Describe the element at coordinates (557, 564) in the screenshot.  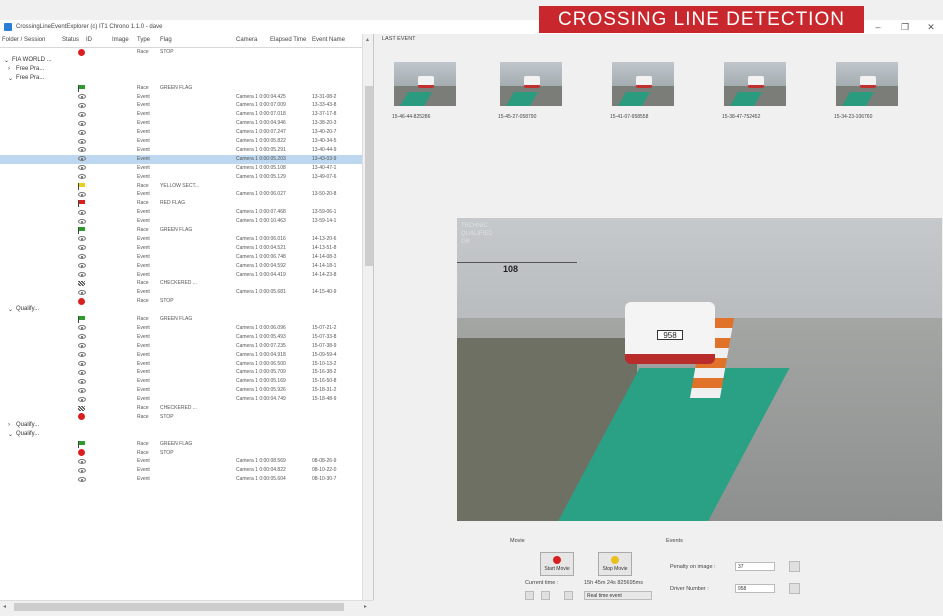
I see `start-movie-button: Start Movie` at that location.